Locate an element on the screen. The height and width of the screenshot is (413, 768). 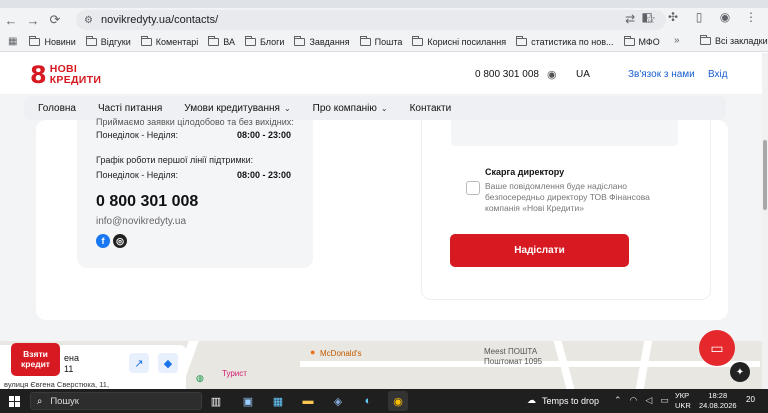
submit-button: Надіслати is located at coordinates (539, 250).